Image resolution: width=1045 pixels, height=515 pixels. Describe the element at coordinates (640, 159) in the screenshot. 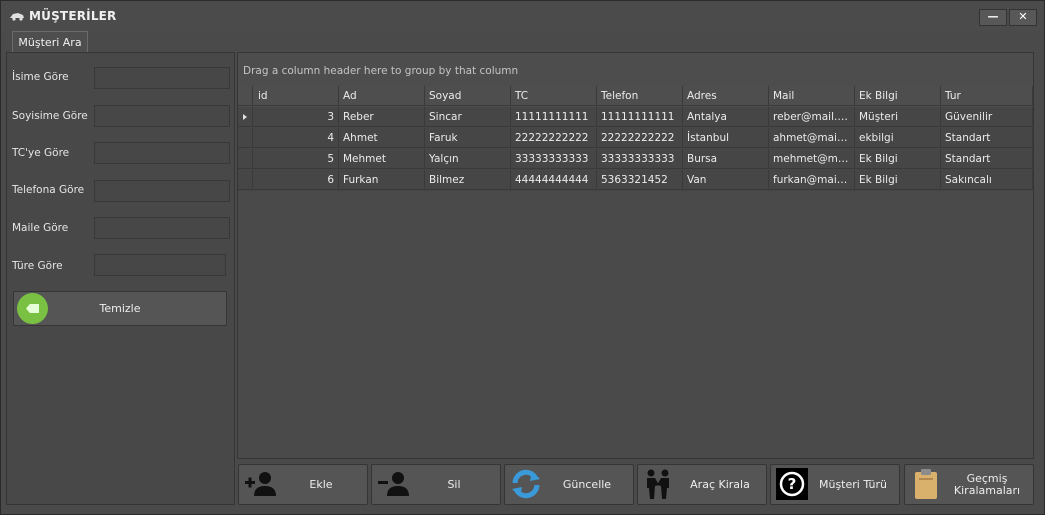

I see `cell-telefon: 33333333333` at that location.